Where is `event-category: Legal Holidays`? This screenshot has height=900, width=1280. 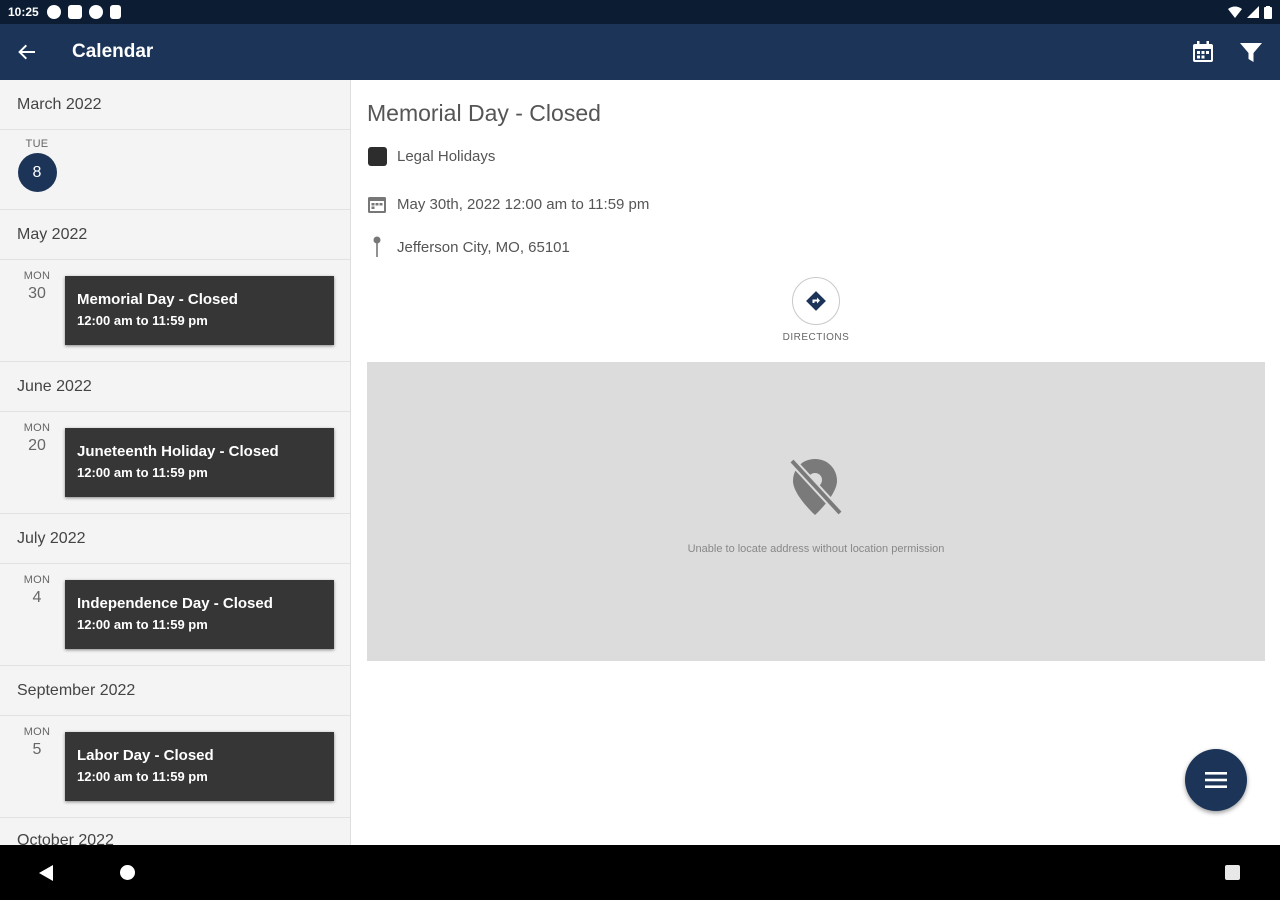 event-category: Legal Holidays is located at coordinates (431, 156).